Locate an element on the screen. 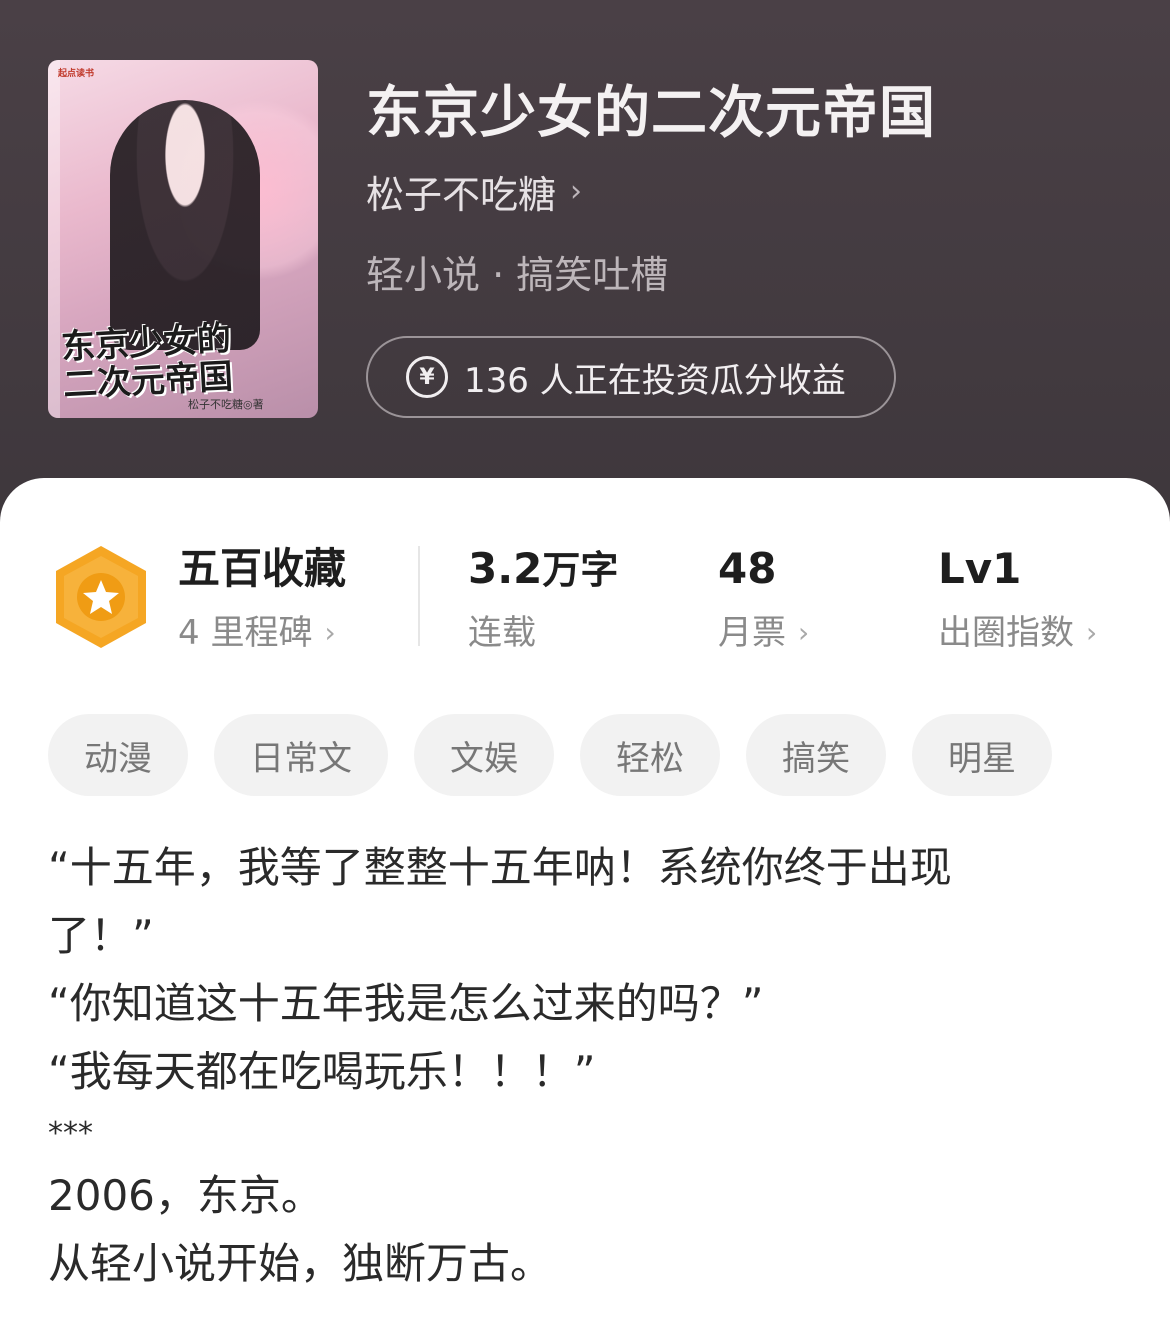 This screenshot has width=1170, height=1324. cover-character is located at coordinates (185, 225).